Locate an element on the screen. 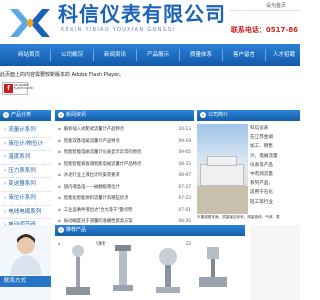 This screenshot has height=300, width=320. news-item: ▪ 工业品事件液位达"合九等于"暨点赞 07-01 is located at coordinates (124, 211).